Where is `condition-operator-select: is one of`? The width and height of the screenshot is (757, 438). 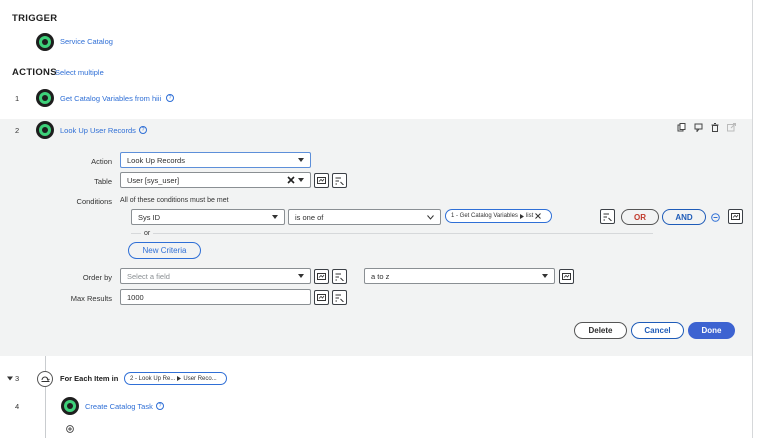 condition-operator-select: is one of is located at coordinates (364, 217).